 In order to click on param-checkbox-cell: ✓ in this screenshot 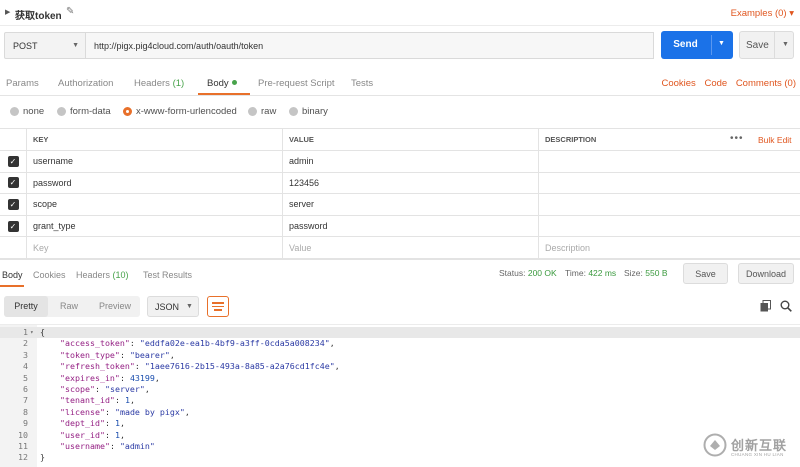, I will do `click(13, 183)`.